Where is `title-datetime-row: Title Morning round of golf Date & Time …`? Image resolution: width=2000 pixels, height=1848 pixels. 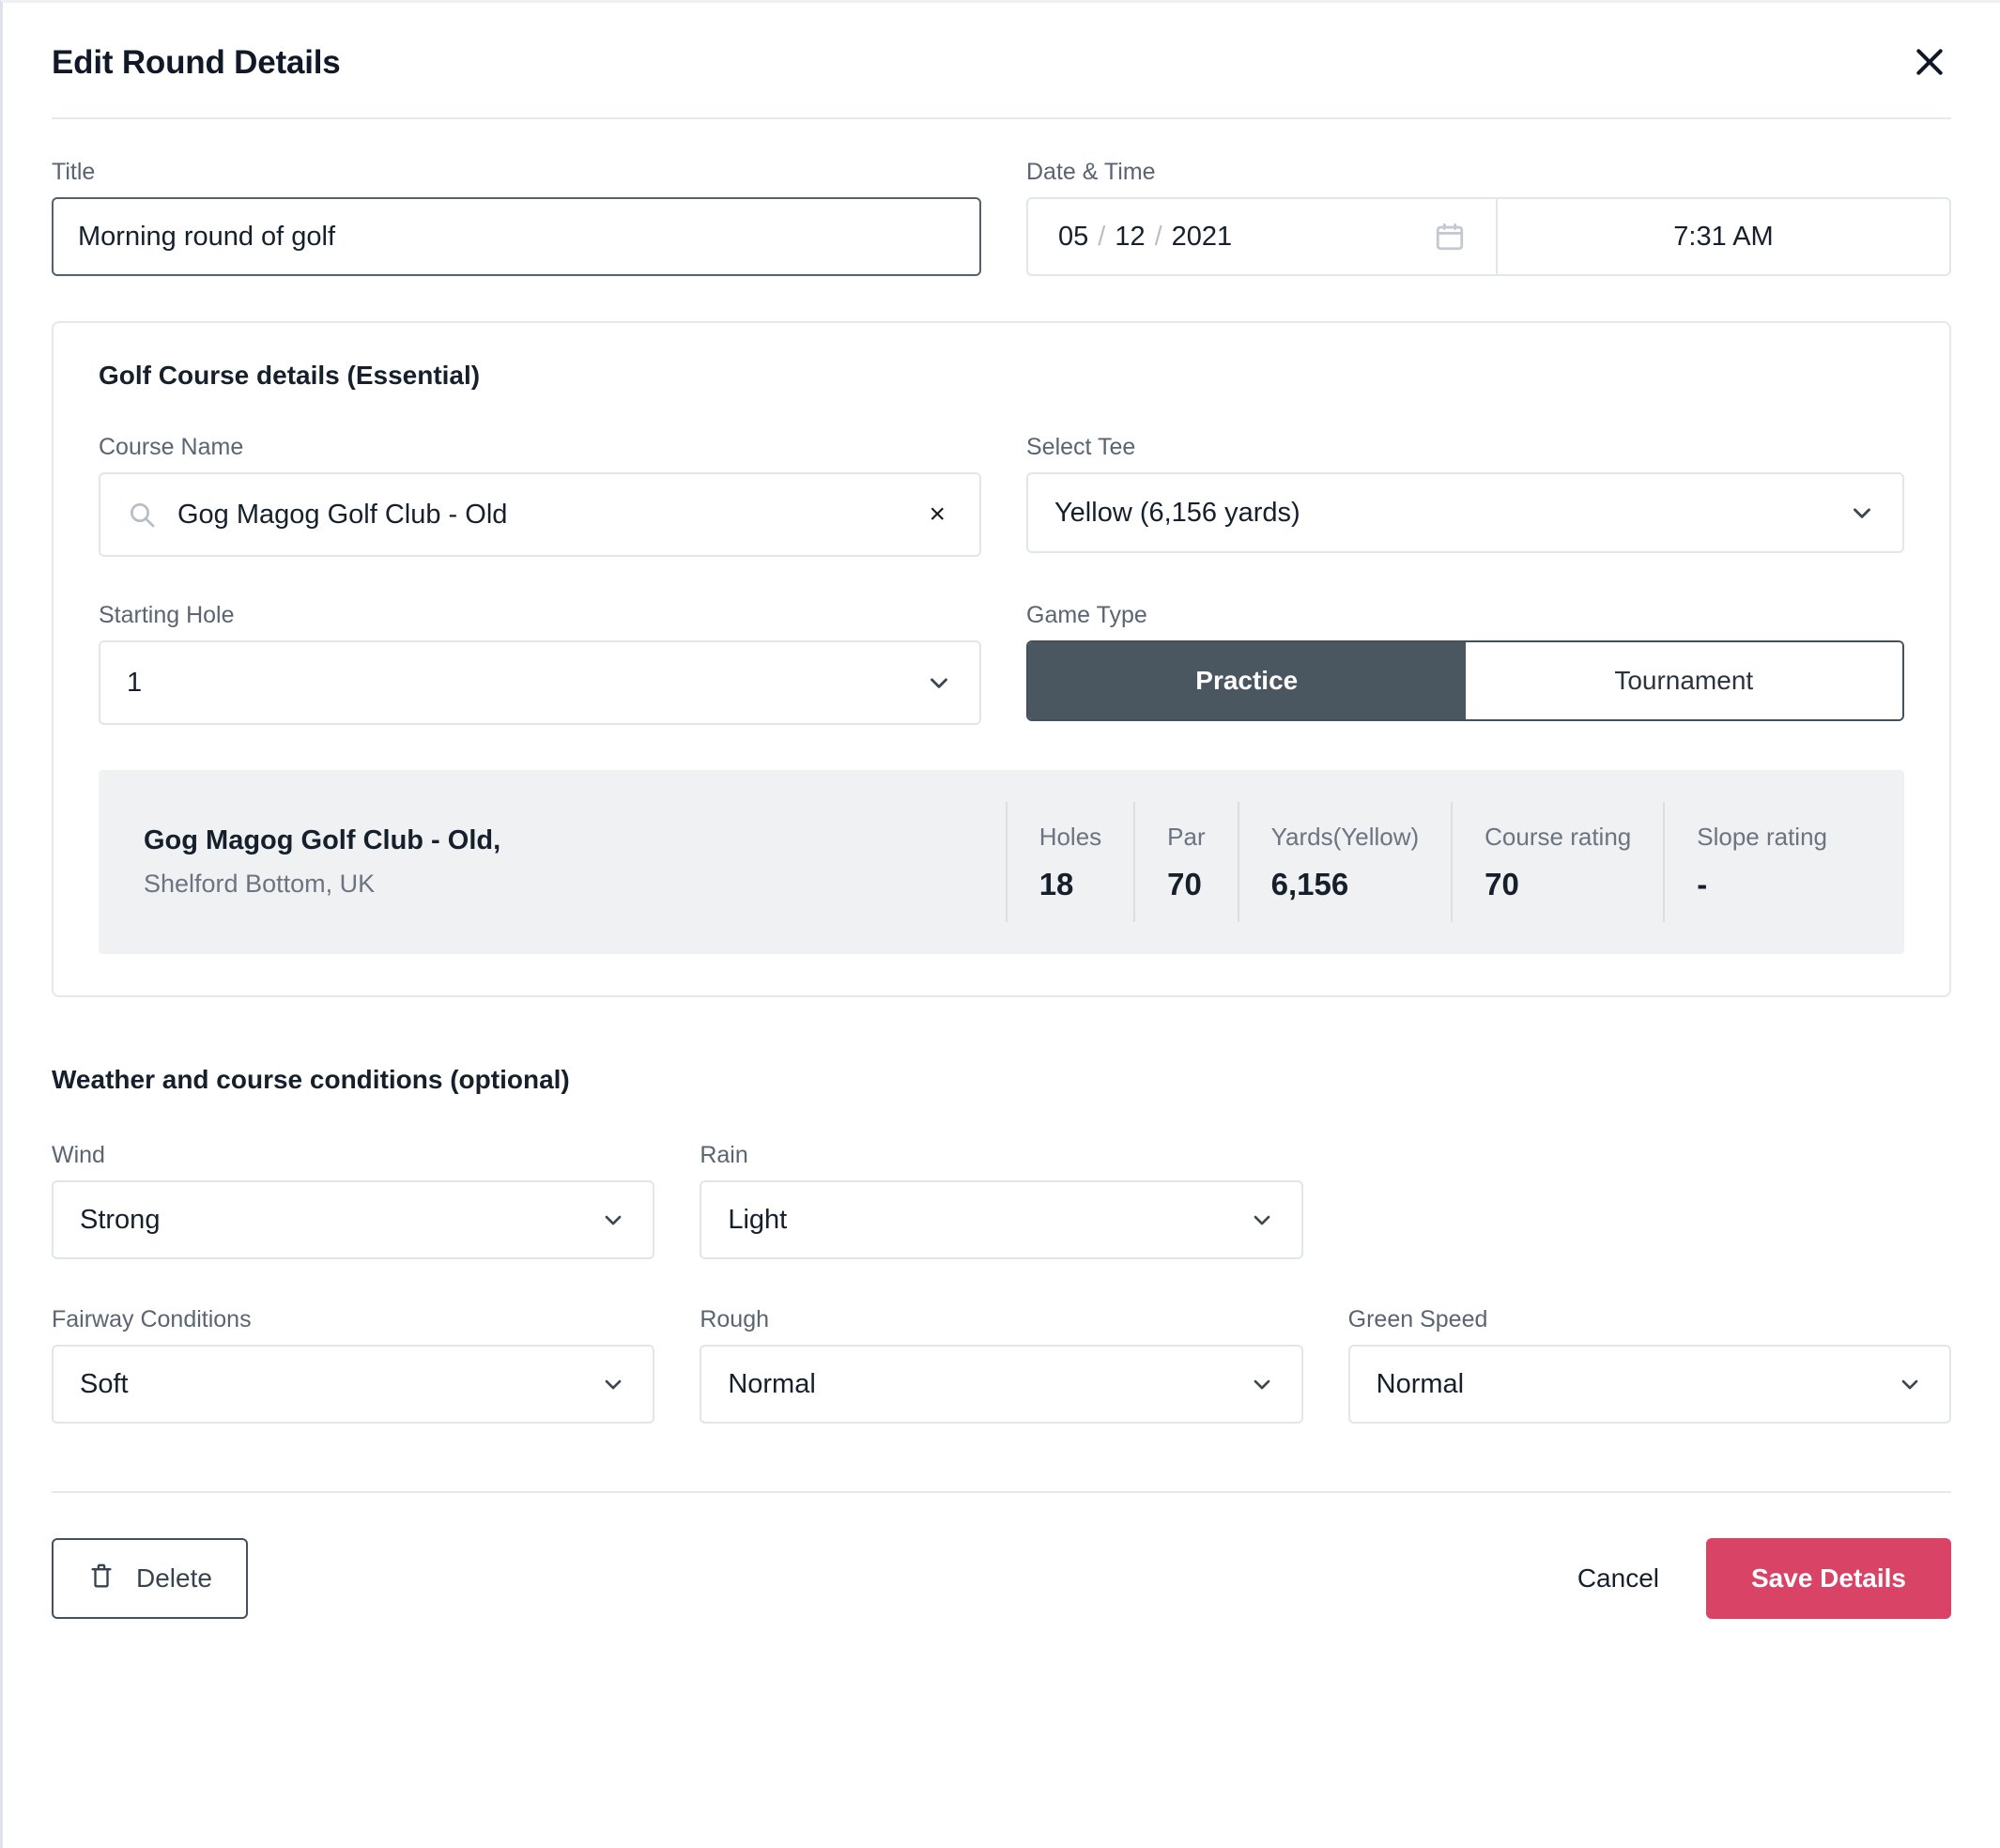
title-datetime-row: Title Morning round of golf Date & Time … is located at coordinates (1001, 218).